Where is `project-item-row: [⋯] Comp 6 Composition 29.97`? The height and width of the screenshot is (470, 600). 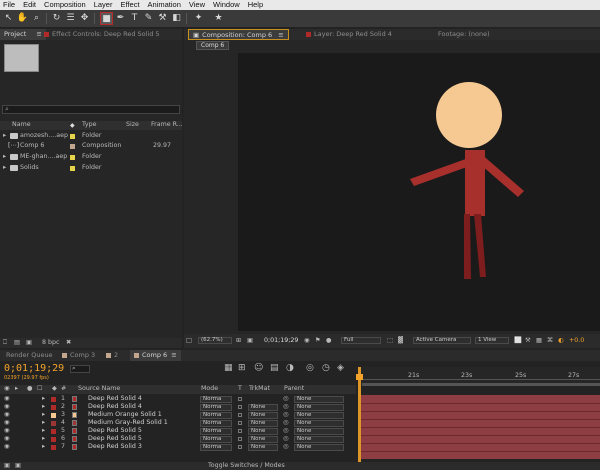 project-item-row: [⋯] Comp 6 Composition 29.97 is located at coordinates (91, 146).